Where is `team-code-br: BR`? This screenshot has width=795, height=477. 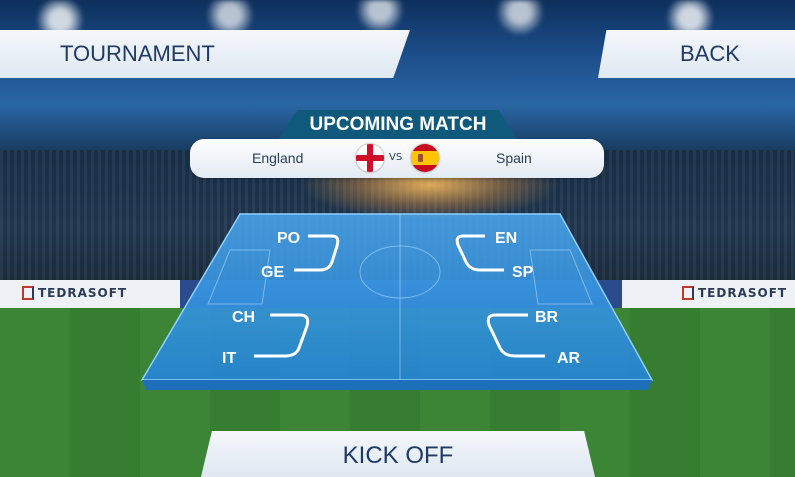 team-code-br: BR is located at coordinates (547, 317).